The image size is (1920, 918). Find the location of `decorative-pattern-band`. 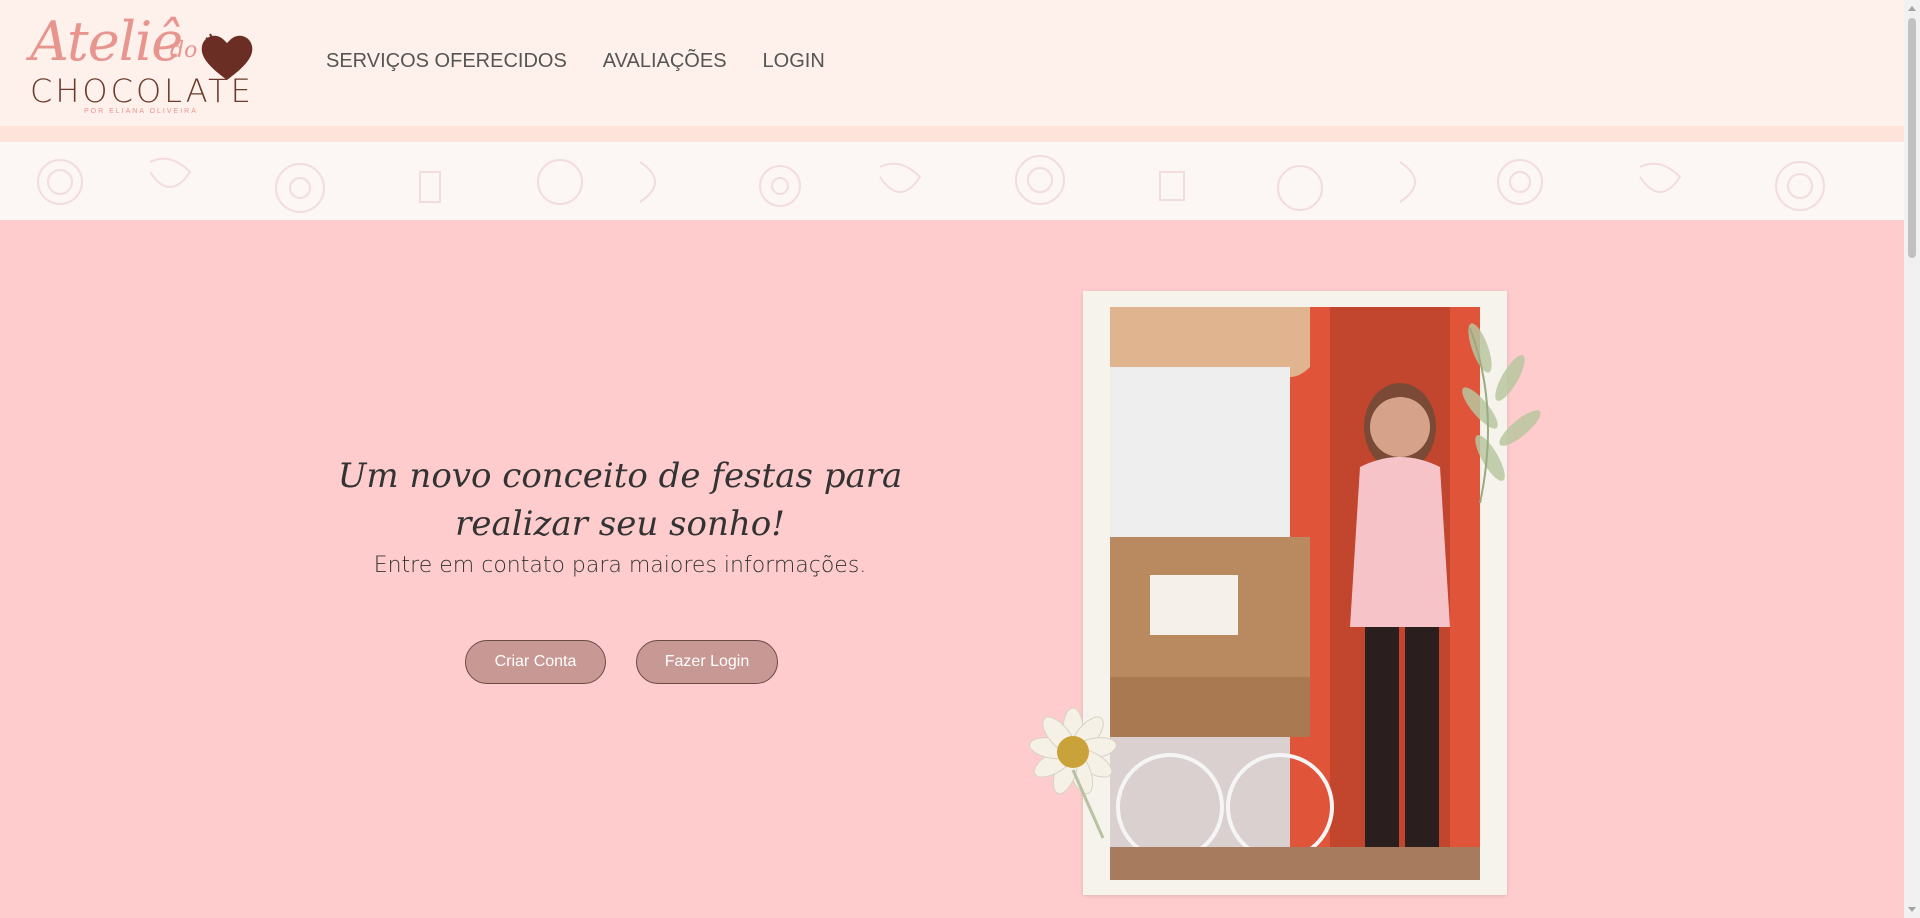

decorative-pattern-band is located at coordinates (952, 181).